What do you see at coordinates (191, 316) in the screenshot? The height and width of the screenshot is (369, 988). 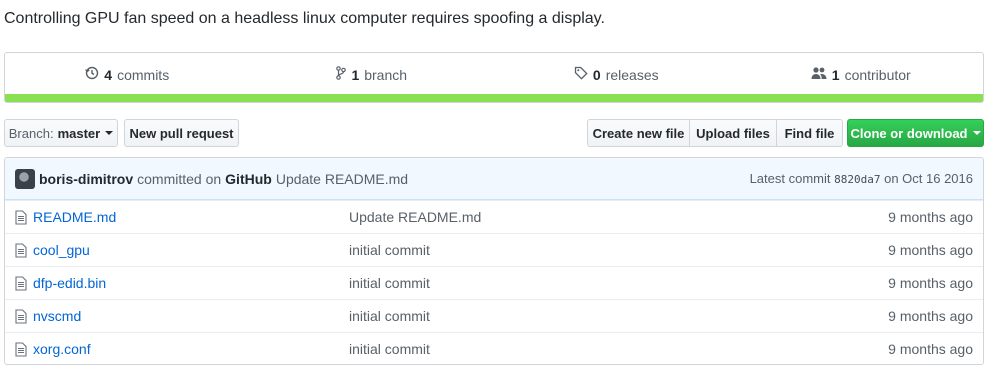 I see `file-name-link: nvscmd` at bounding box center [191, 316].